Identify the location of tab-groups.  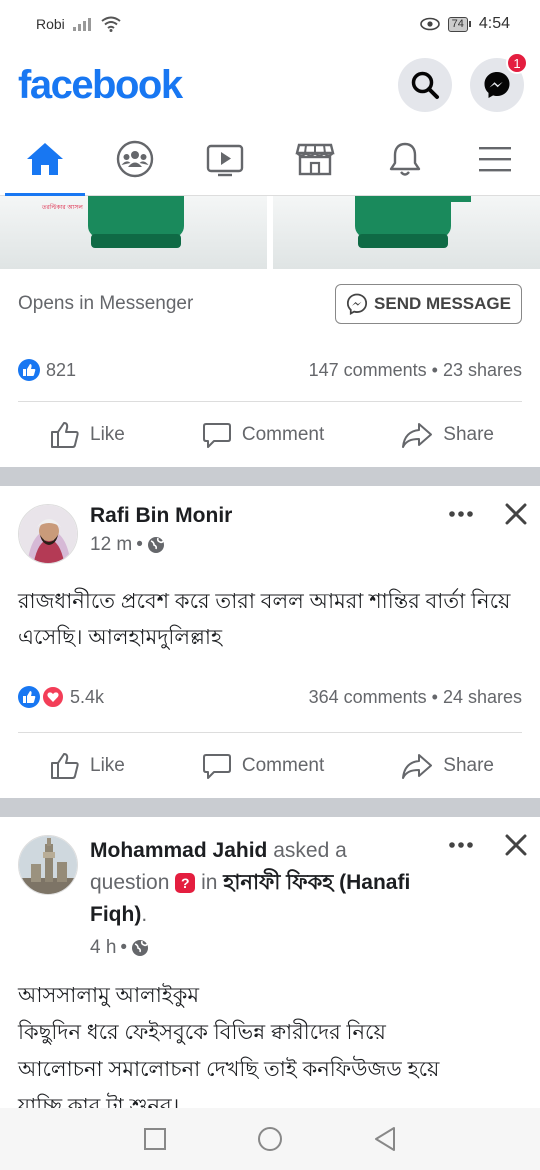
(135, 159).